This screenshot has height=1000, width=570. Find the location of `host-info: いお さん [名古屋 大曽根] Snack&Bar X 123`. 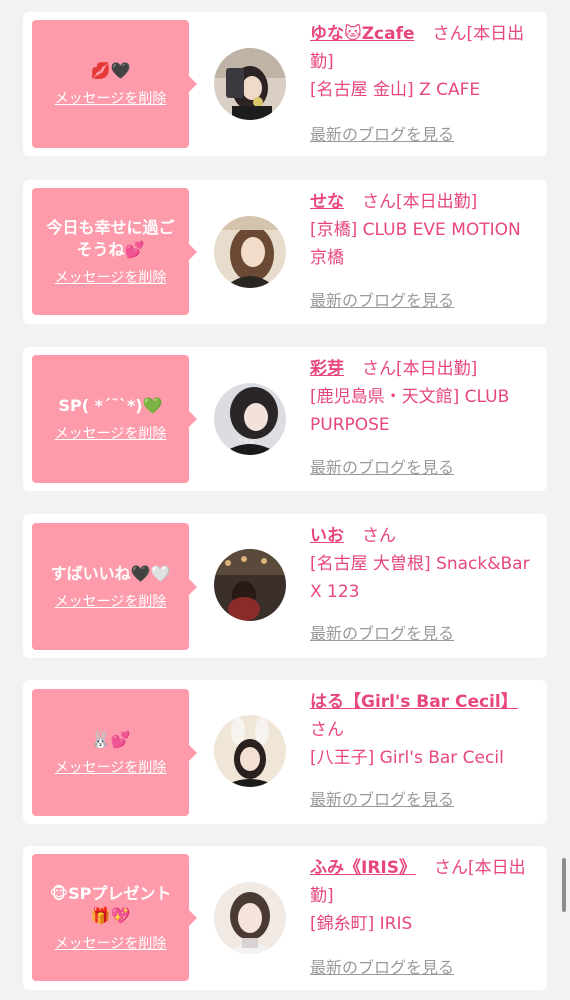

host-info: いお さん [名古屋 大曽根] Snack&Bar X 123 is located at coordinates (424, 564).